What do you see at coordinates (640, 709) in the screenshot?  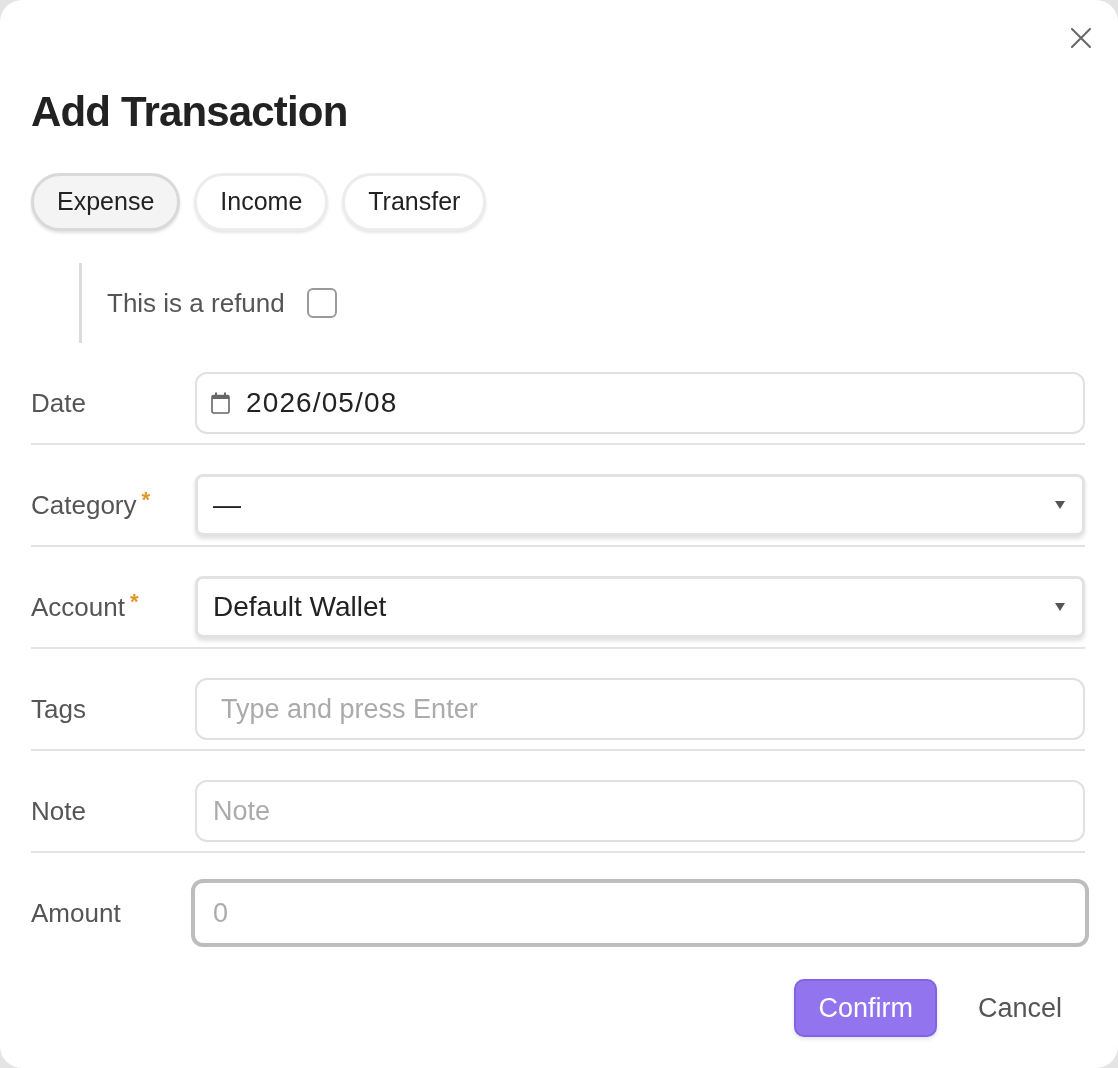 I see `tags-field: Type and press Enter` at bounding box center [640, 709].